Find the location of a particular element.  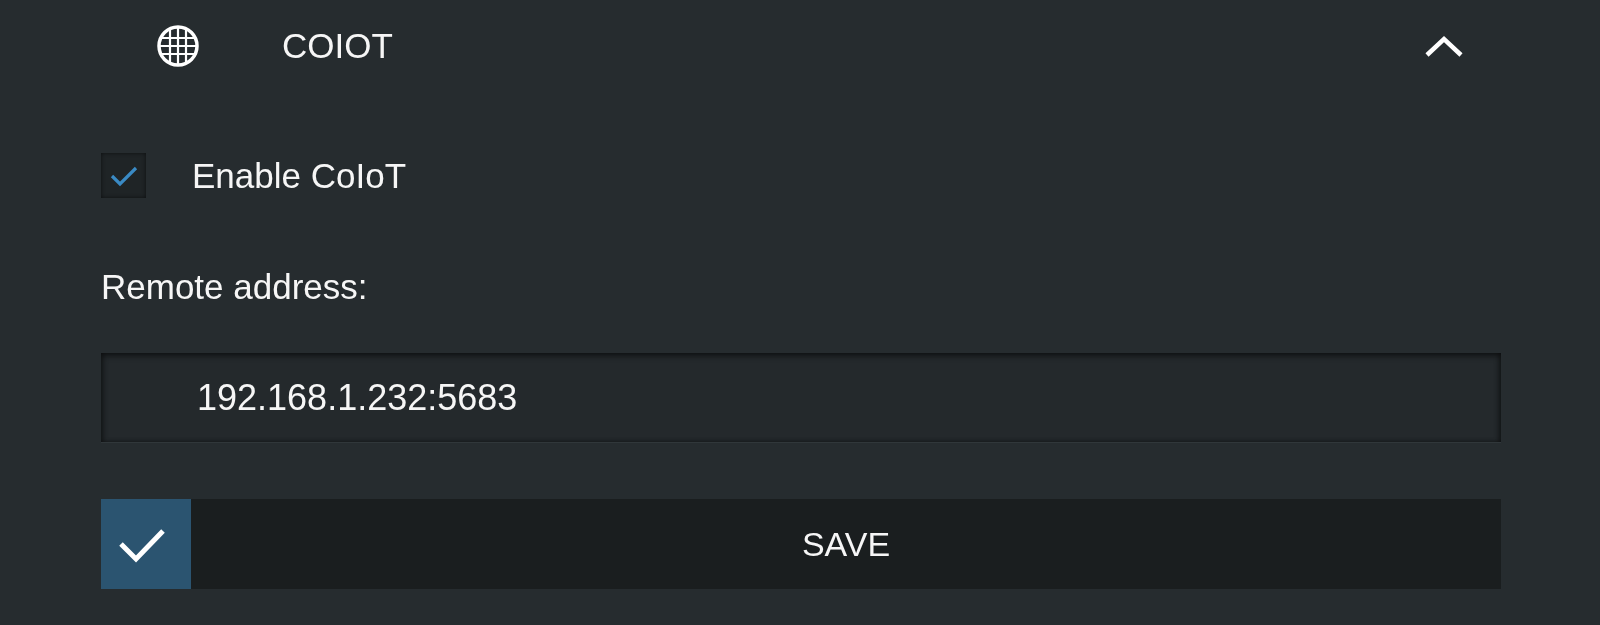

save-button: SAVE is located at coordinates (801, 544).